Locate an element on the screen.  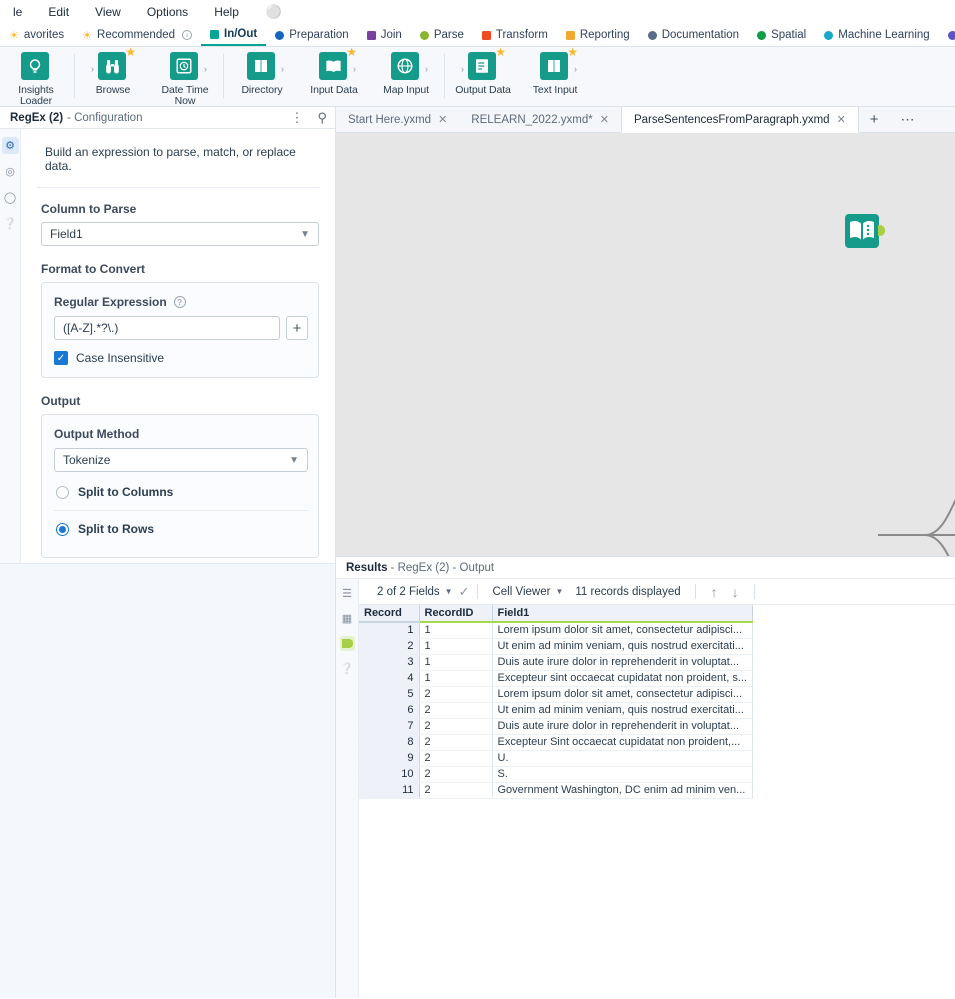
split-to-rows-radio is located at coordinates (62, 529).